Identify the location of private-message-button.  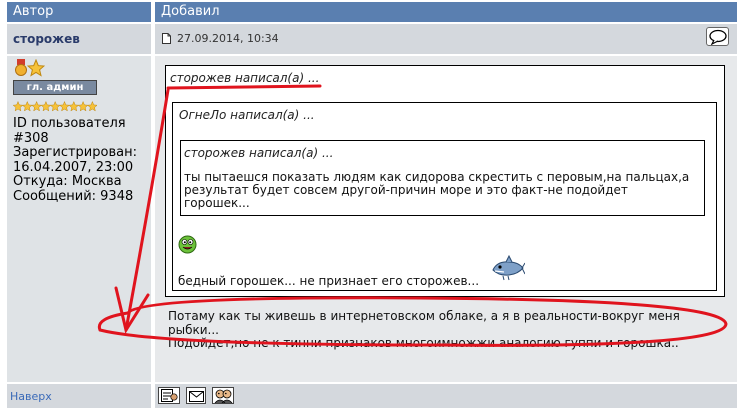
(196, 395).